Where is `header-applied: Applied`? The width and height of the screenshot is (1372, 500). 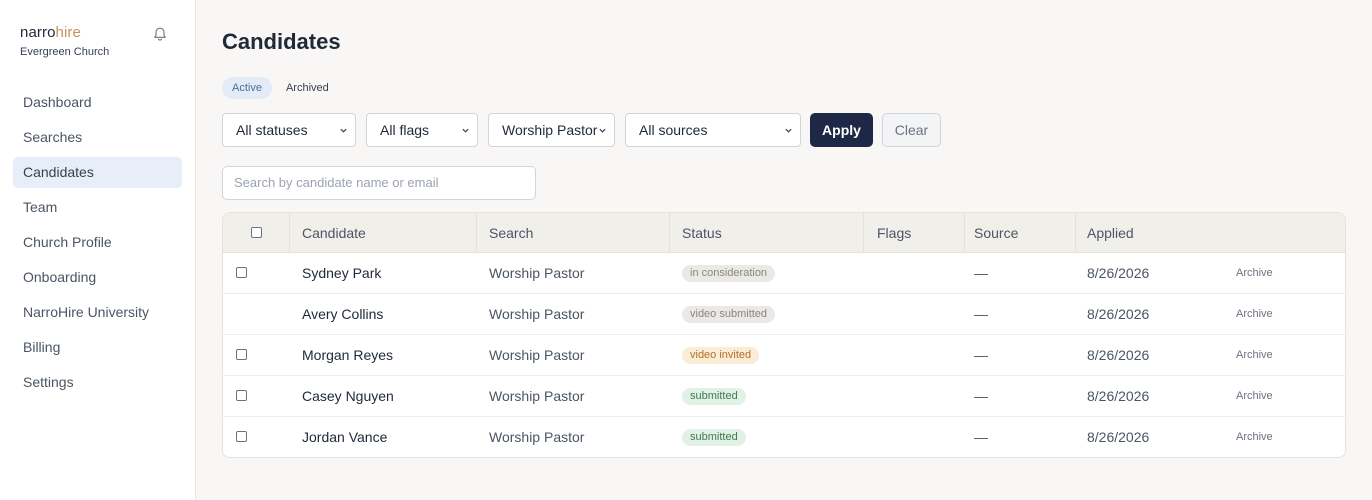
header-applied: Applied is located at coordinates (1110, 233).